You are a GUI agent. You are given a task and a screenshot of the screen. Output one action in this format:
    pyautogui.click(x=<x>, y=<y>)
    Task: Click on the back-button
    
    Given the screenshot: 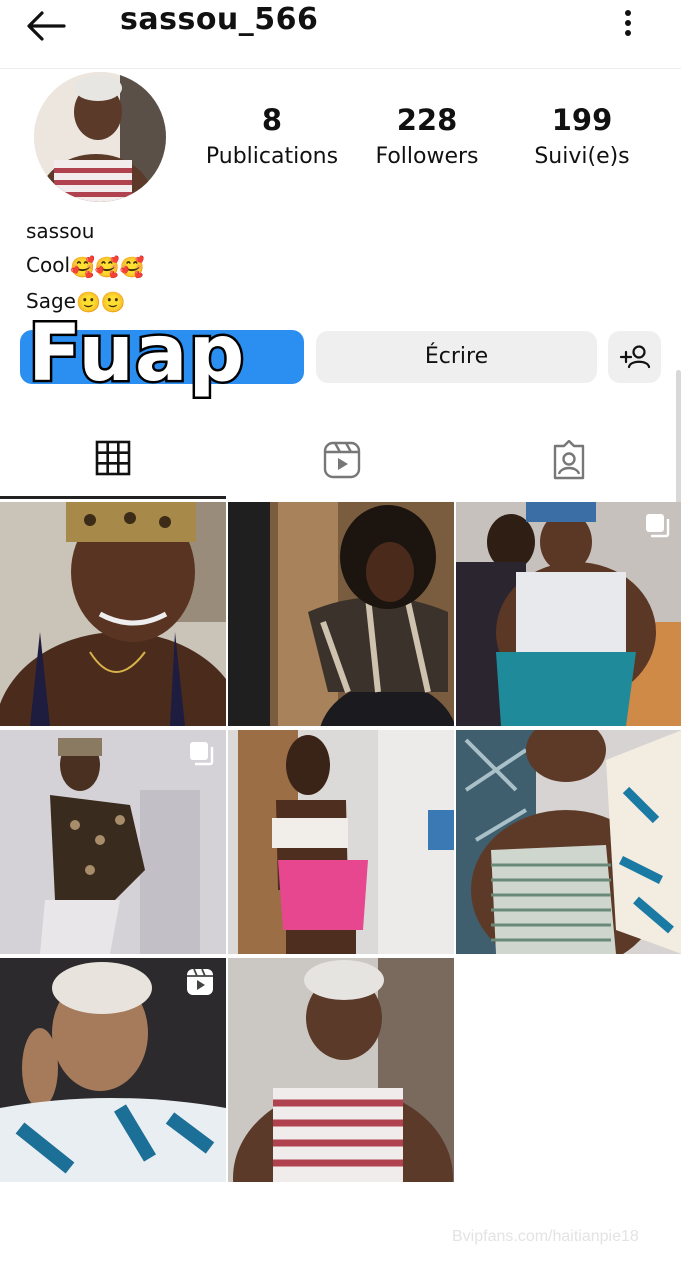 What is the action you would take?
    pyautogui.click(x=46, y=26)
    